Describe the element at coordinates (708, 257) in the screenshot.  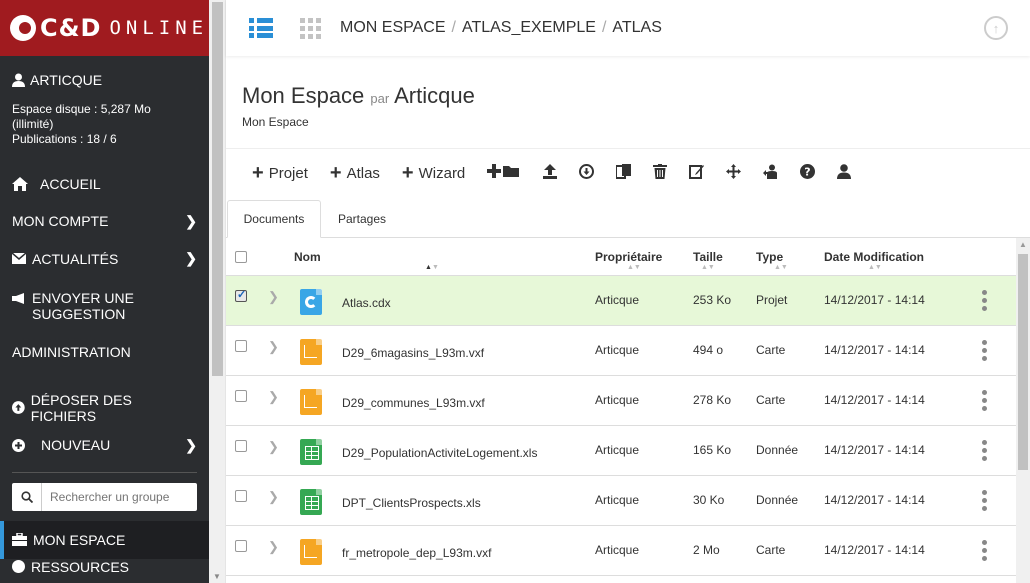
I see `header-taille: Taille` at that location.